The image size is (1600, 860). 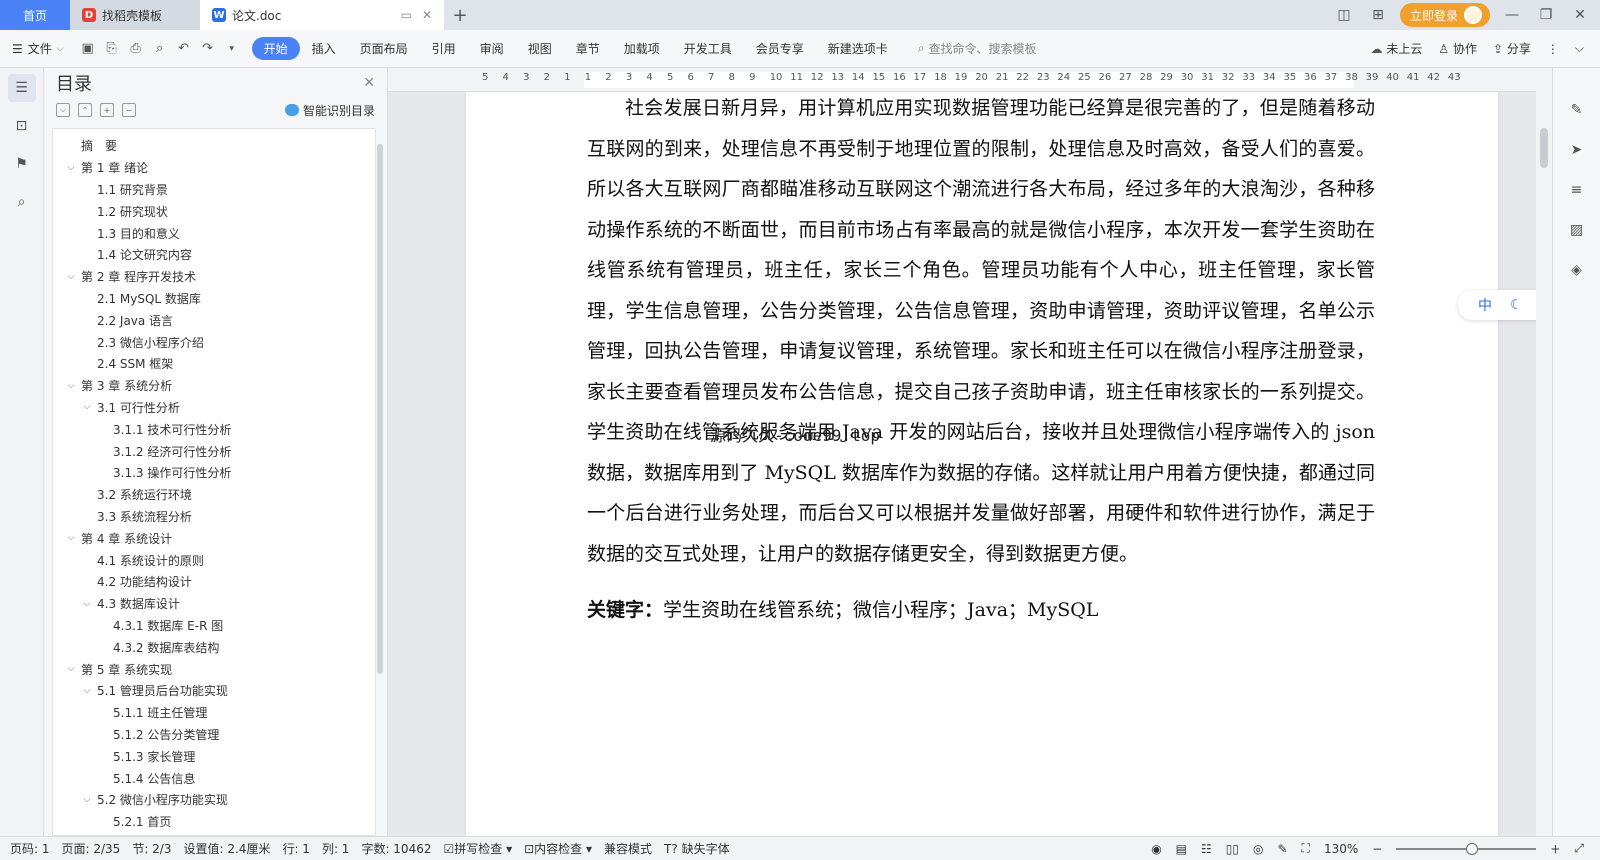 What do you see at coordinates (214, 255) in the screenshot?
I see `toc-item: 1.4 论文研究内容` at bounding box center [214, 255].